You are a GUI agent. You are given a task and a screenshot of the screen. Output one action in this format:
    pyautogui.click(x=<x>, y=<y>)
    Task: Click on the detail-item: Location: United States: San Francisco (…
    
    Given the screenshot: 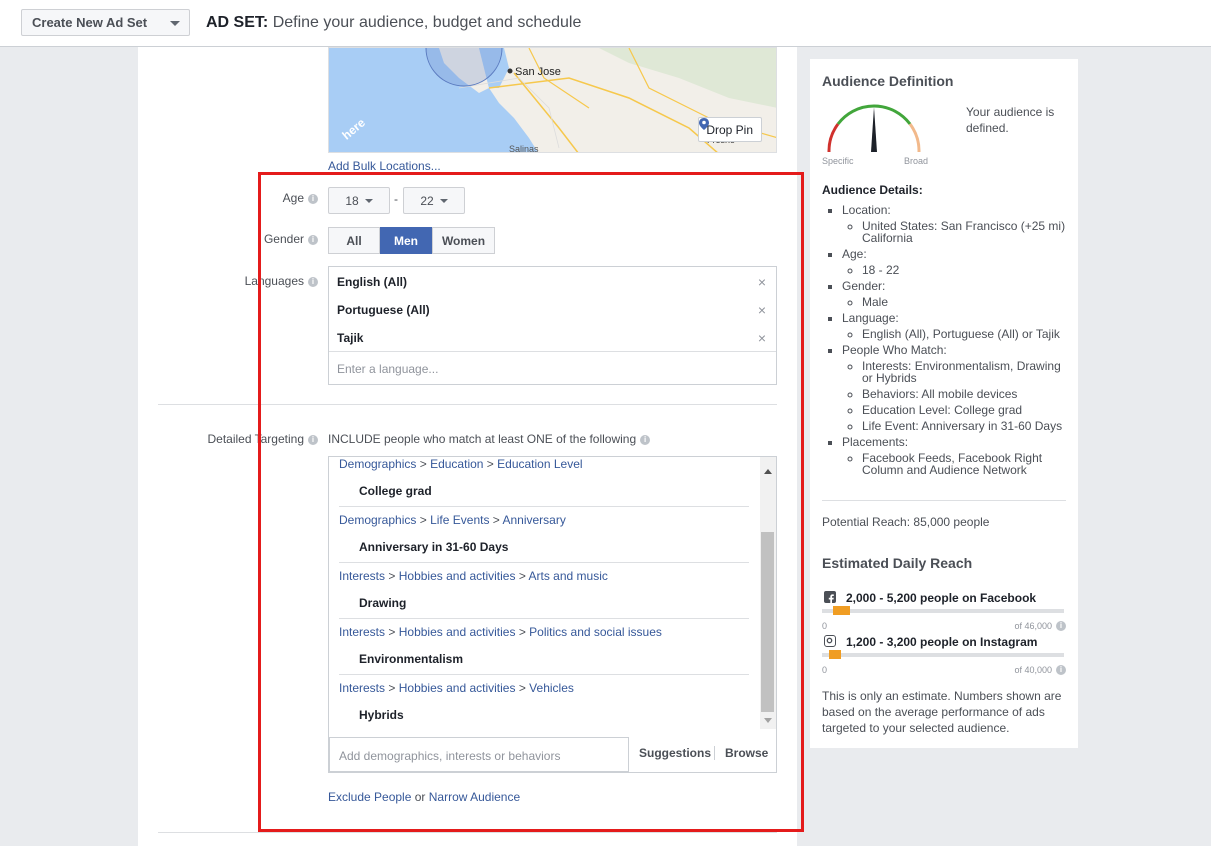 What is the action you would take?
    pyautogui.click(x=957, y=224)
    